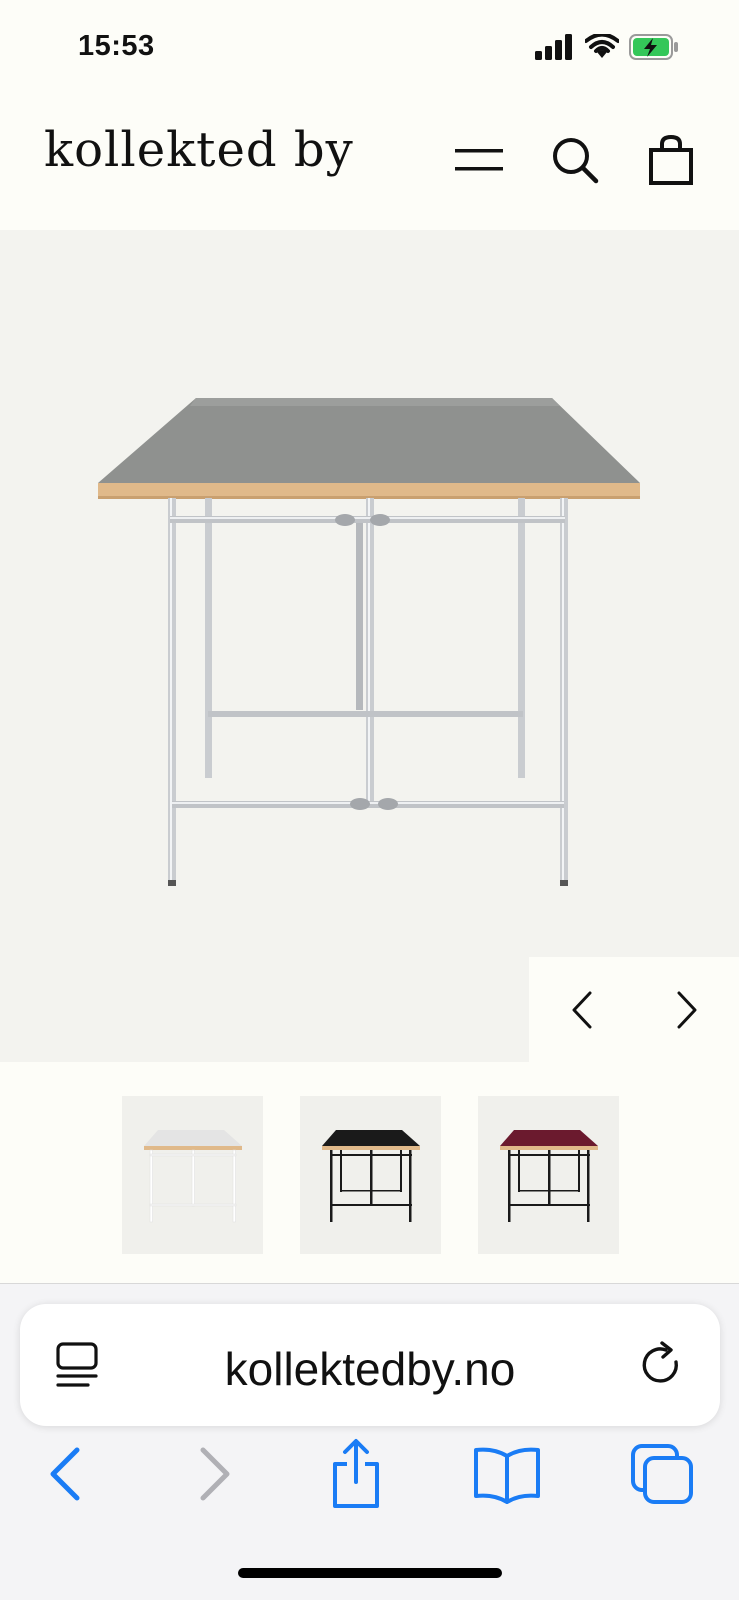  Describe the element at coordinates (687, 1010) in the screenshot. I see `chevron-right-icon` at that location.